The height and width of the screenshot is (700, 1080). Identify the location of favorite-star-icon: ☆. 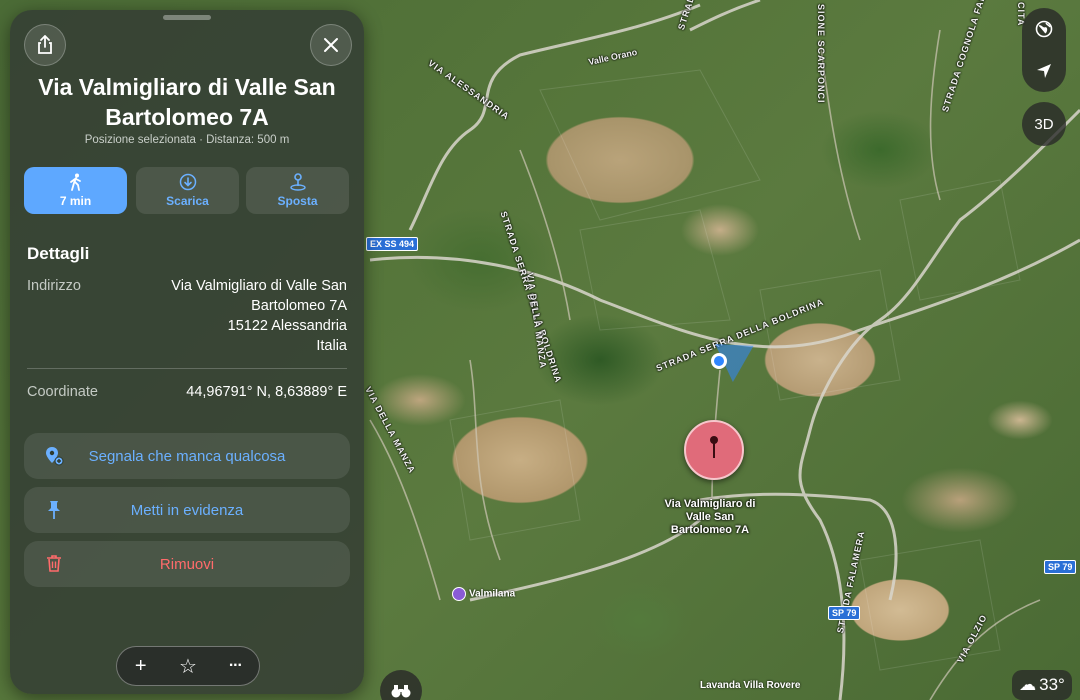
(188, 666).